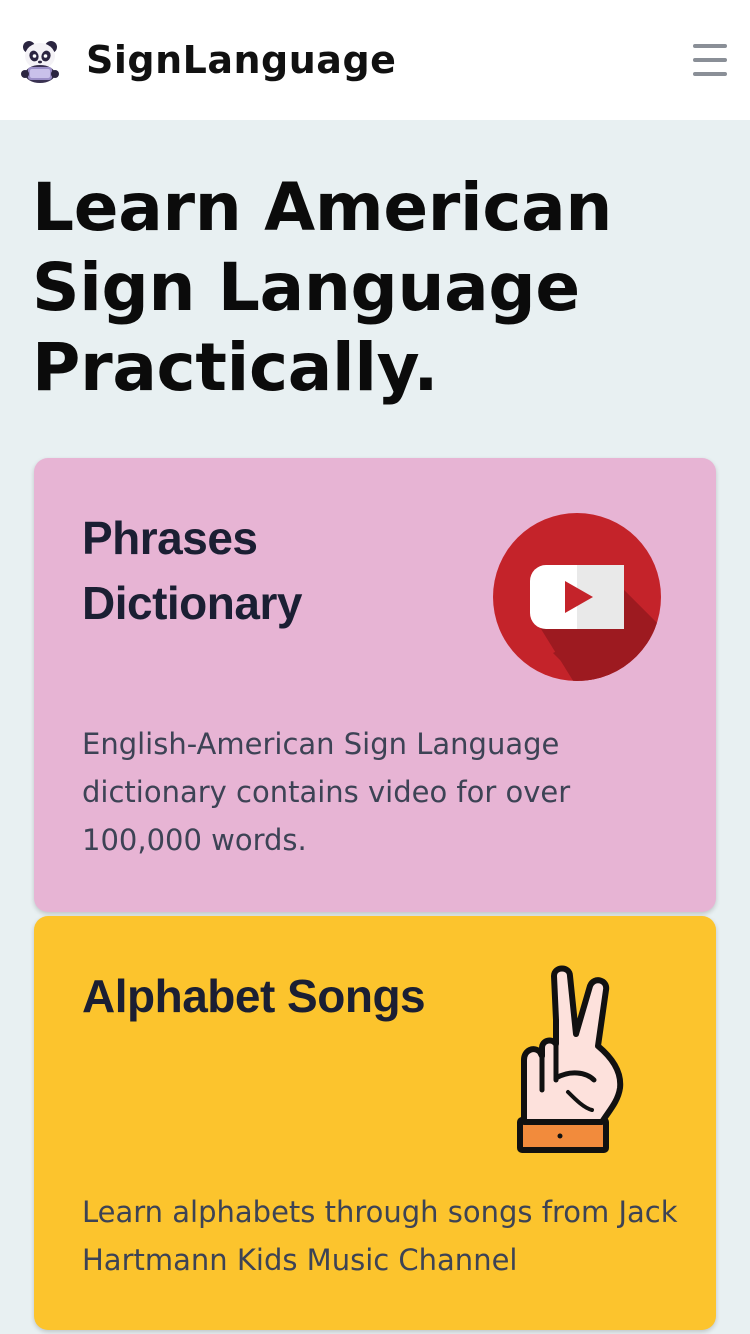 The width and height of the screenshot is (750, 1334). What do you see at coordinates (254, 996) in the screenshot?
I see `card-title: Alphabet Songs` at bounding box center [254, 996].